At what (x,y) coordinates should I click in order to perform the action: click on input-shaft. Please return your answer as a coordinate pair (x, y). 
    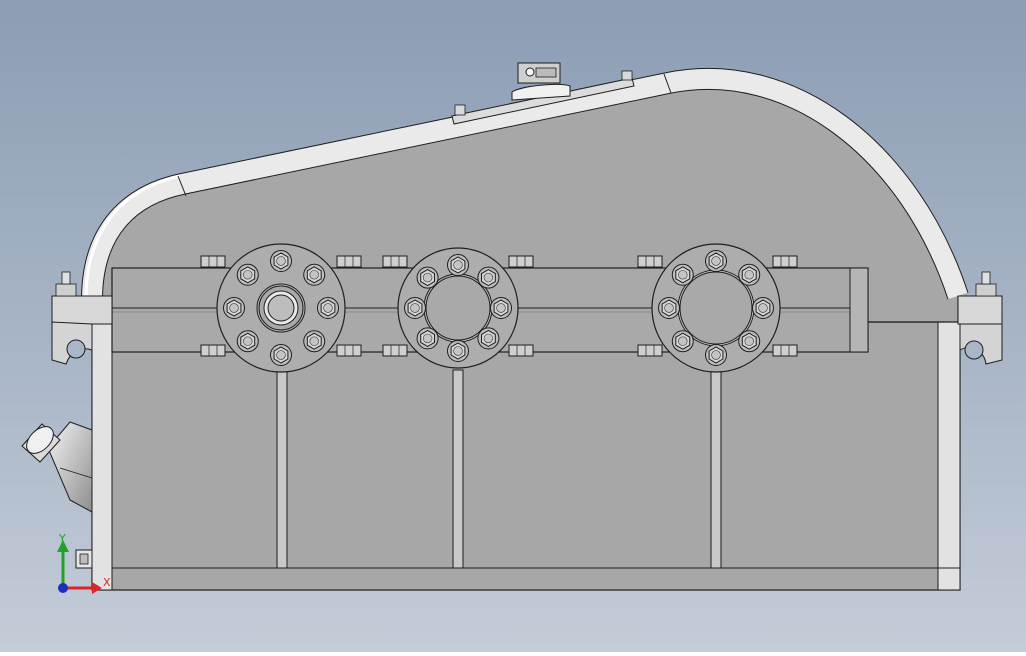
    Looking at the image, I should click on (281, 308).